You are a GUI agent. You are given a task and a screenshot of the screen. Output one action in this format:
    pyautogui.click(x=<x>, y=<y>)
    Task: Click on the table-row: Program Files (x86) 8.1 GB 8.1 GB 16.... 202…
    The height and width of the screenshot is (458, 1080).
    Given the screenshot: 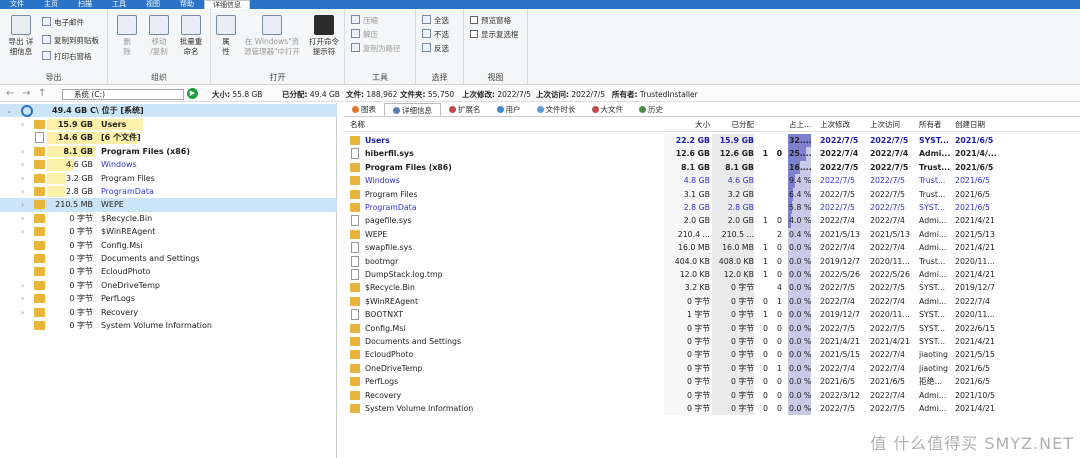 What is the action you would take?
    pyautogui.click(x=712, y=167)
    